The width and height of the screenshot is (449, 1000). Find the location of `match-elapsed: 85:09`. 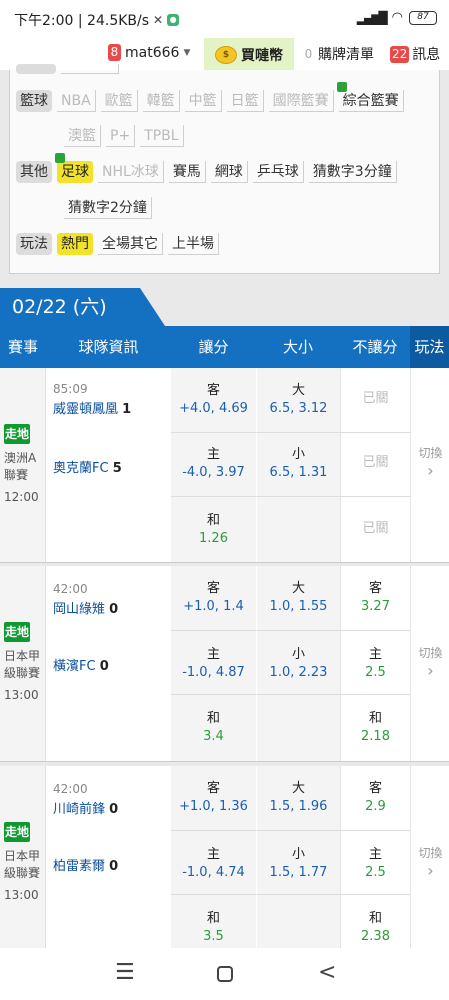

match-elapsed: 85:09 is located at coordinates (70, 389).